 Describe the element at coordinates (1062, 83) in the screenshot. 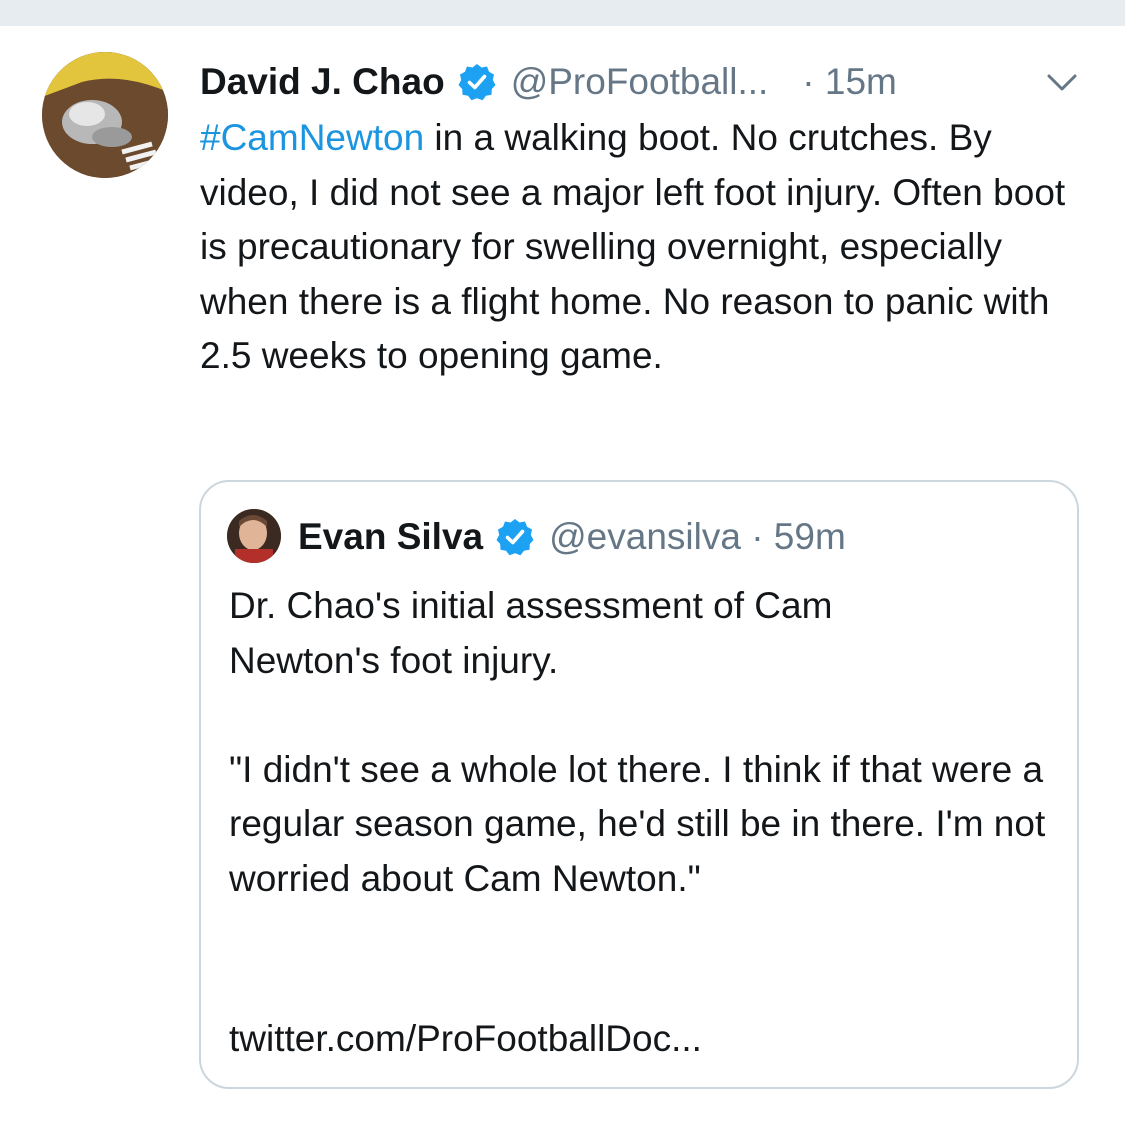

I see `chevron-down-icon` at that location.